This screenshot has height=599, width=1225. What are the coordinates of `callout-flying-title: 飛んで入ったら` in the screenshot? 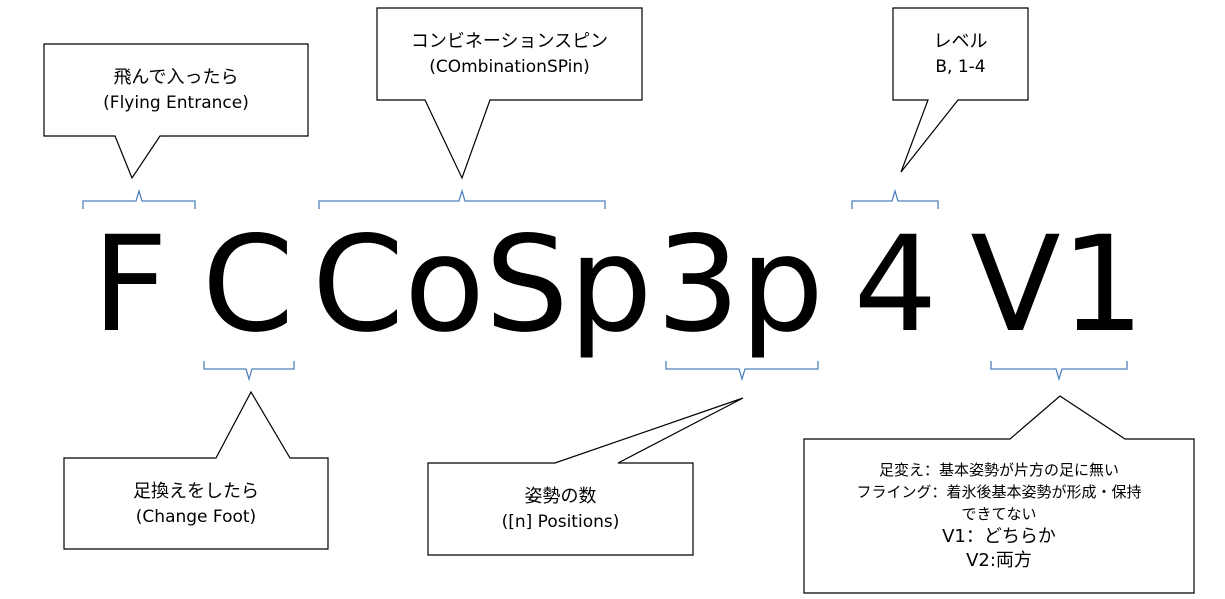 It's located at (176, 77).